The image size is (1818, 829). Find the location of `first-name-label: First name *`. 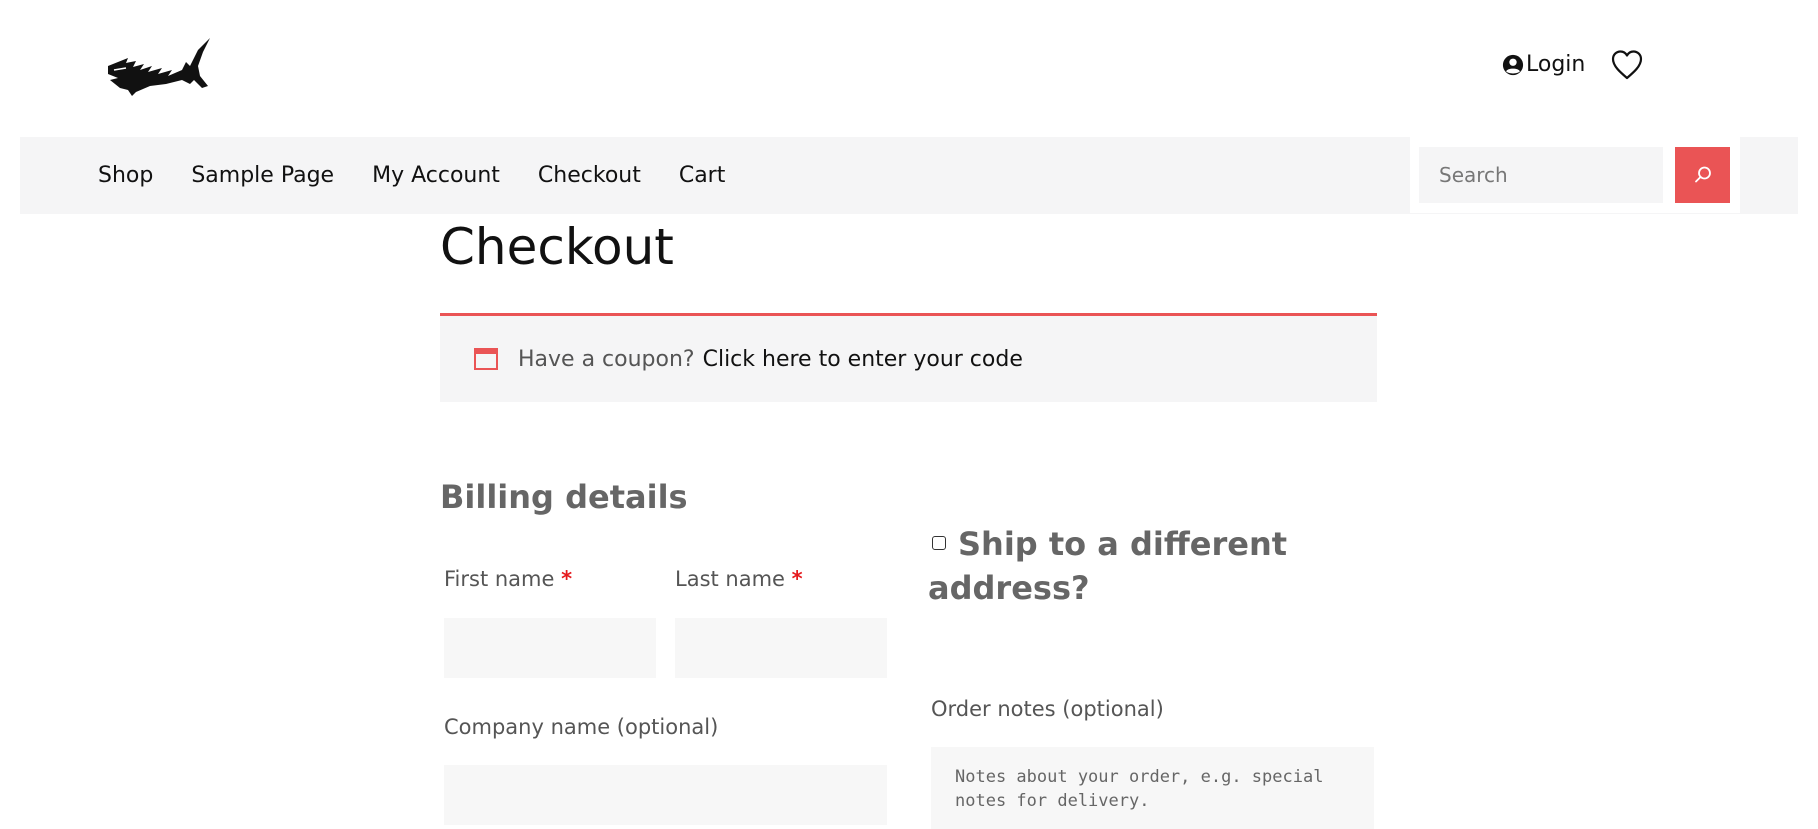

first-name-label: First name * is located at coordinates (508, 579).